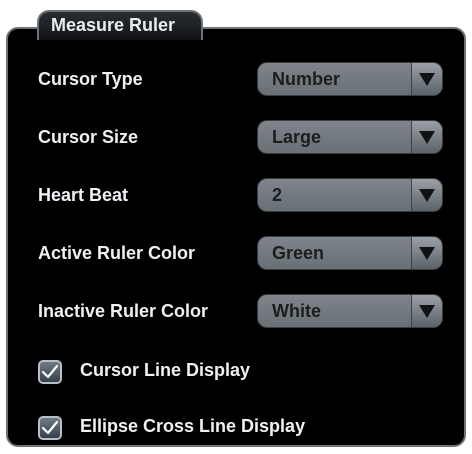 This screenshot has height=454, width=472. I want to click on ellipse-cross-line-display-label: Ellipse Cross Line Display, so click(193, 426).